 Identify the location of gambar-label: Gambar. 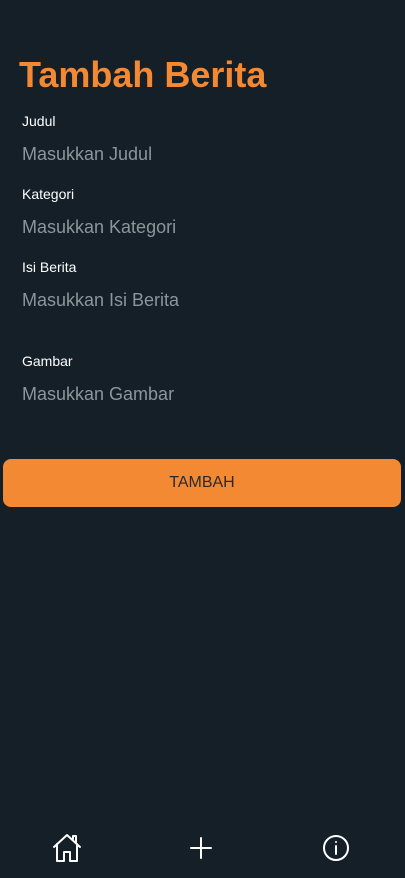
(47, 361).